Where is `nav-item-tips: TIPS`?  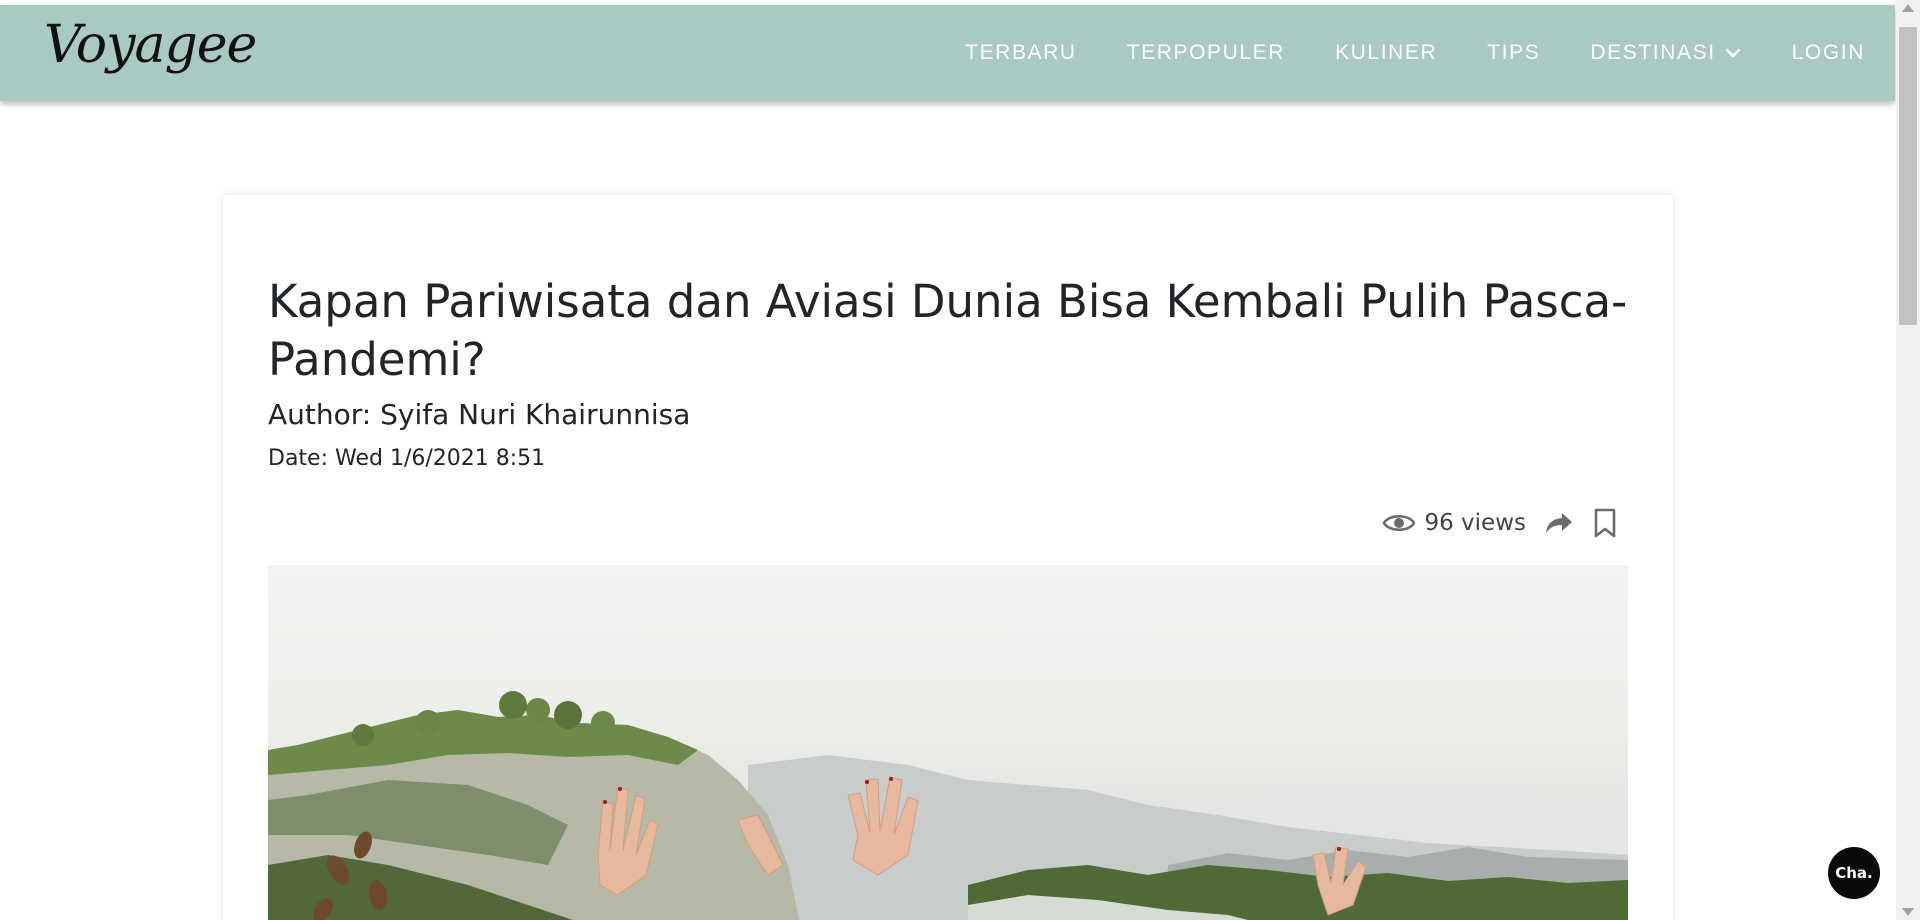
nav-item-tips: TIPS is located at coordinates (1513, 53).